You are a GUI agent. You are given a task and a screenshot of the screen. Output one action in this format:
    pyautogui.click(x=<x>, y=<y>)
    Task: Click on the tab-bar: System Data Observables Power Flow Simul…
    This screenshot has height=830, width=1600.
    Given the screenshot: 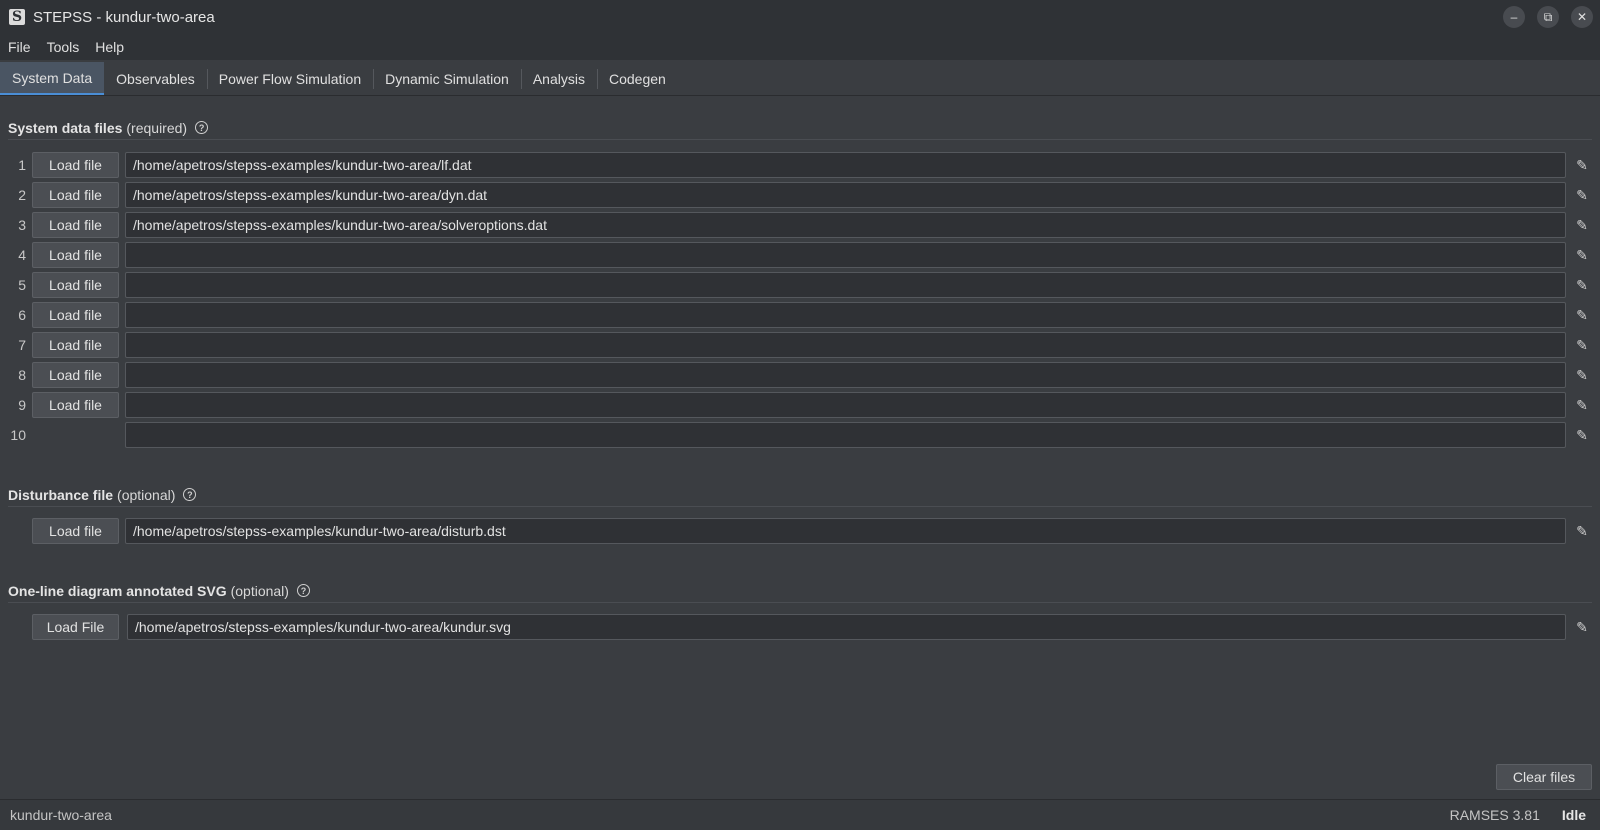 What is the action you would take?
    pyautogui.click(x=800, y=79)
    